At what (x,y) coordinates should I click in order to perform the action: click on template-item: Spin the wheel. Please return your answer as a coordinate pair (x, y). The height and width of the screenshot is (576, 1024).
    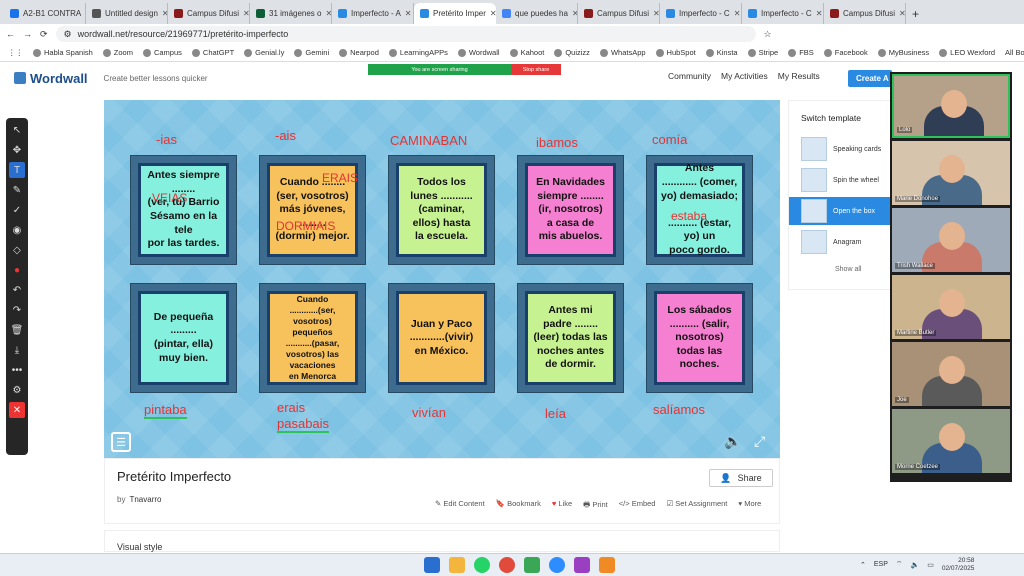
    Looking at the image, I should click on (847, 180).